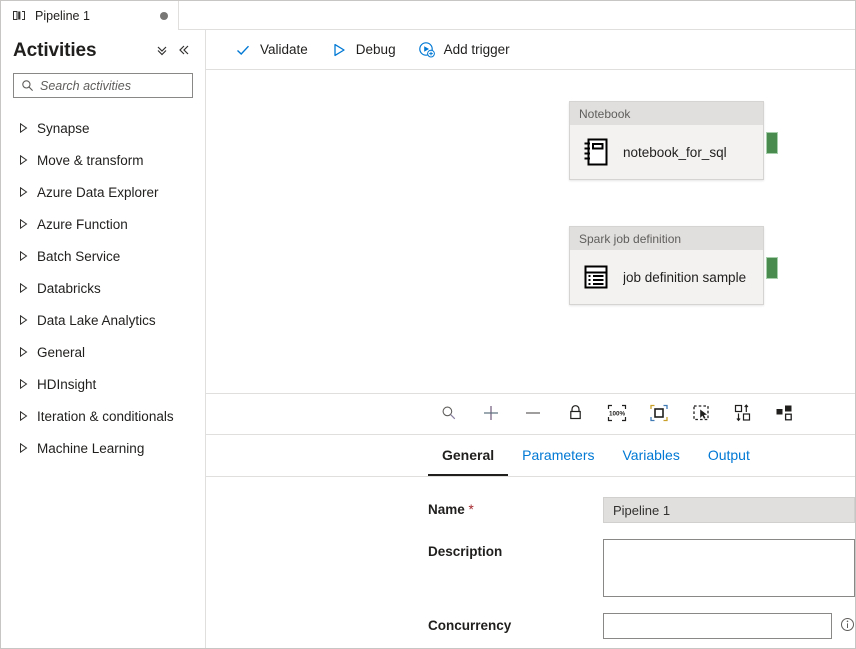 The width and height of the screenshot is (856, 649). I want to click on page-title: Activities, so click(55, 50).